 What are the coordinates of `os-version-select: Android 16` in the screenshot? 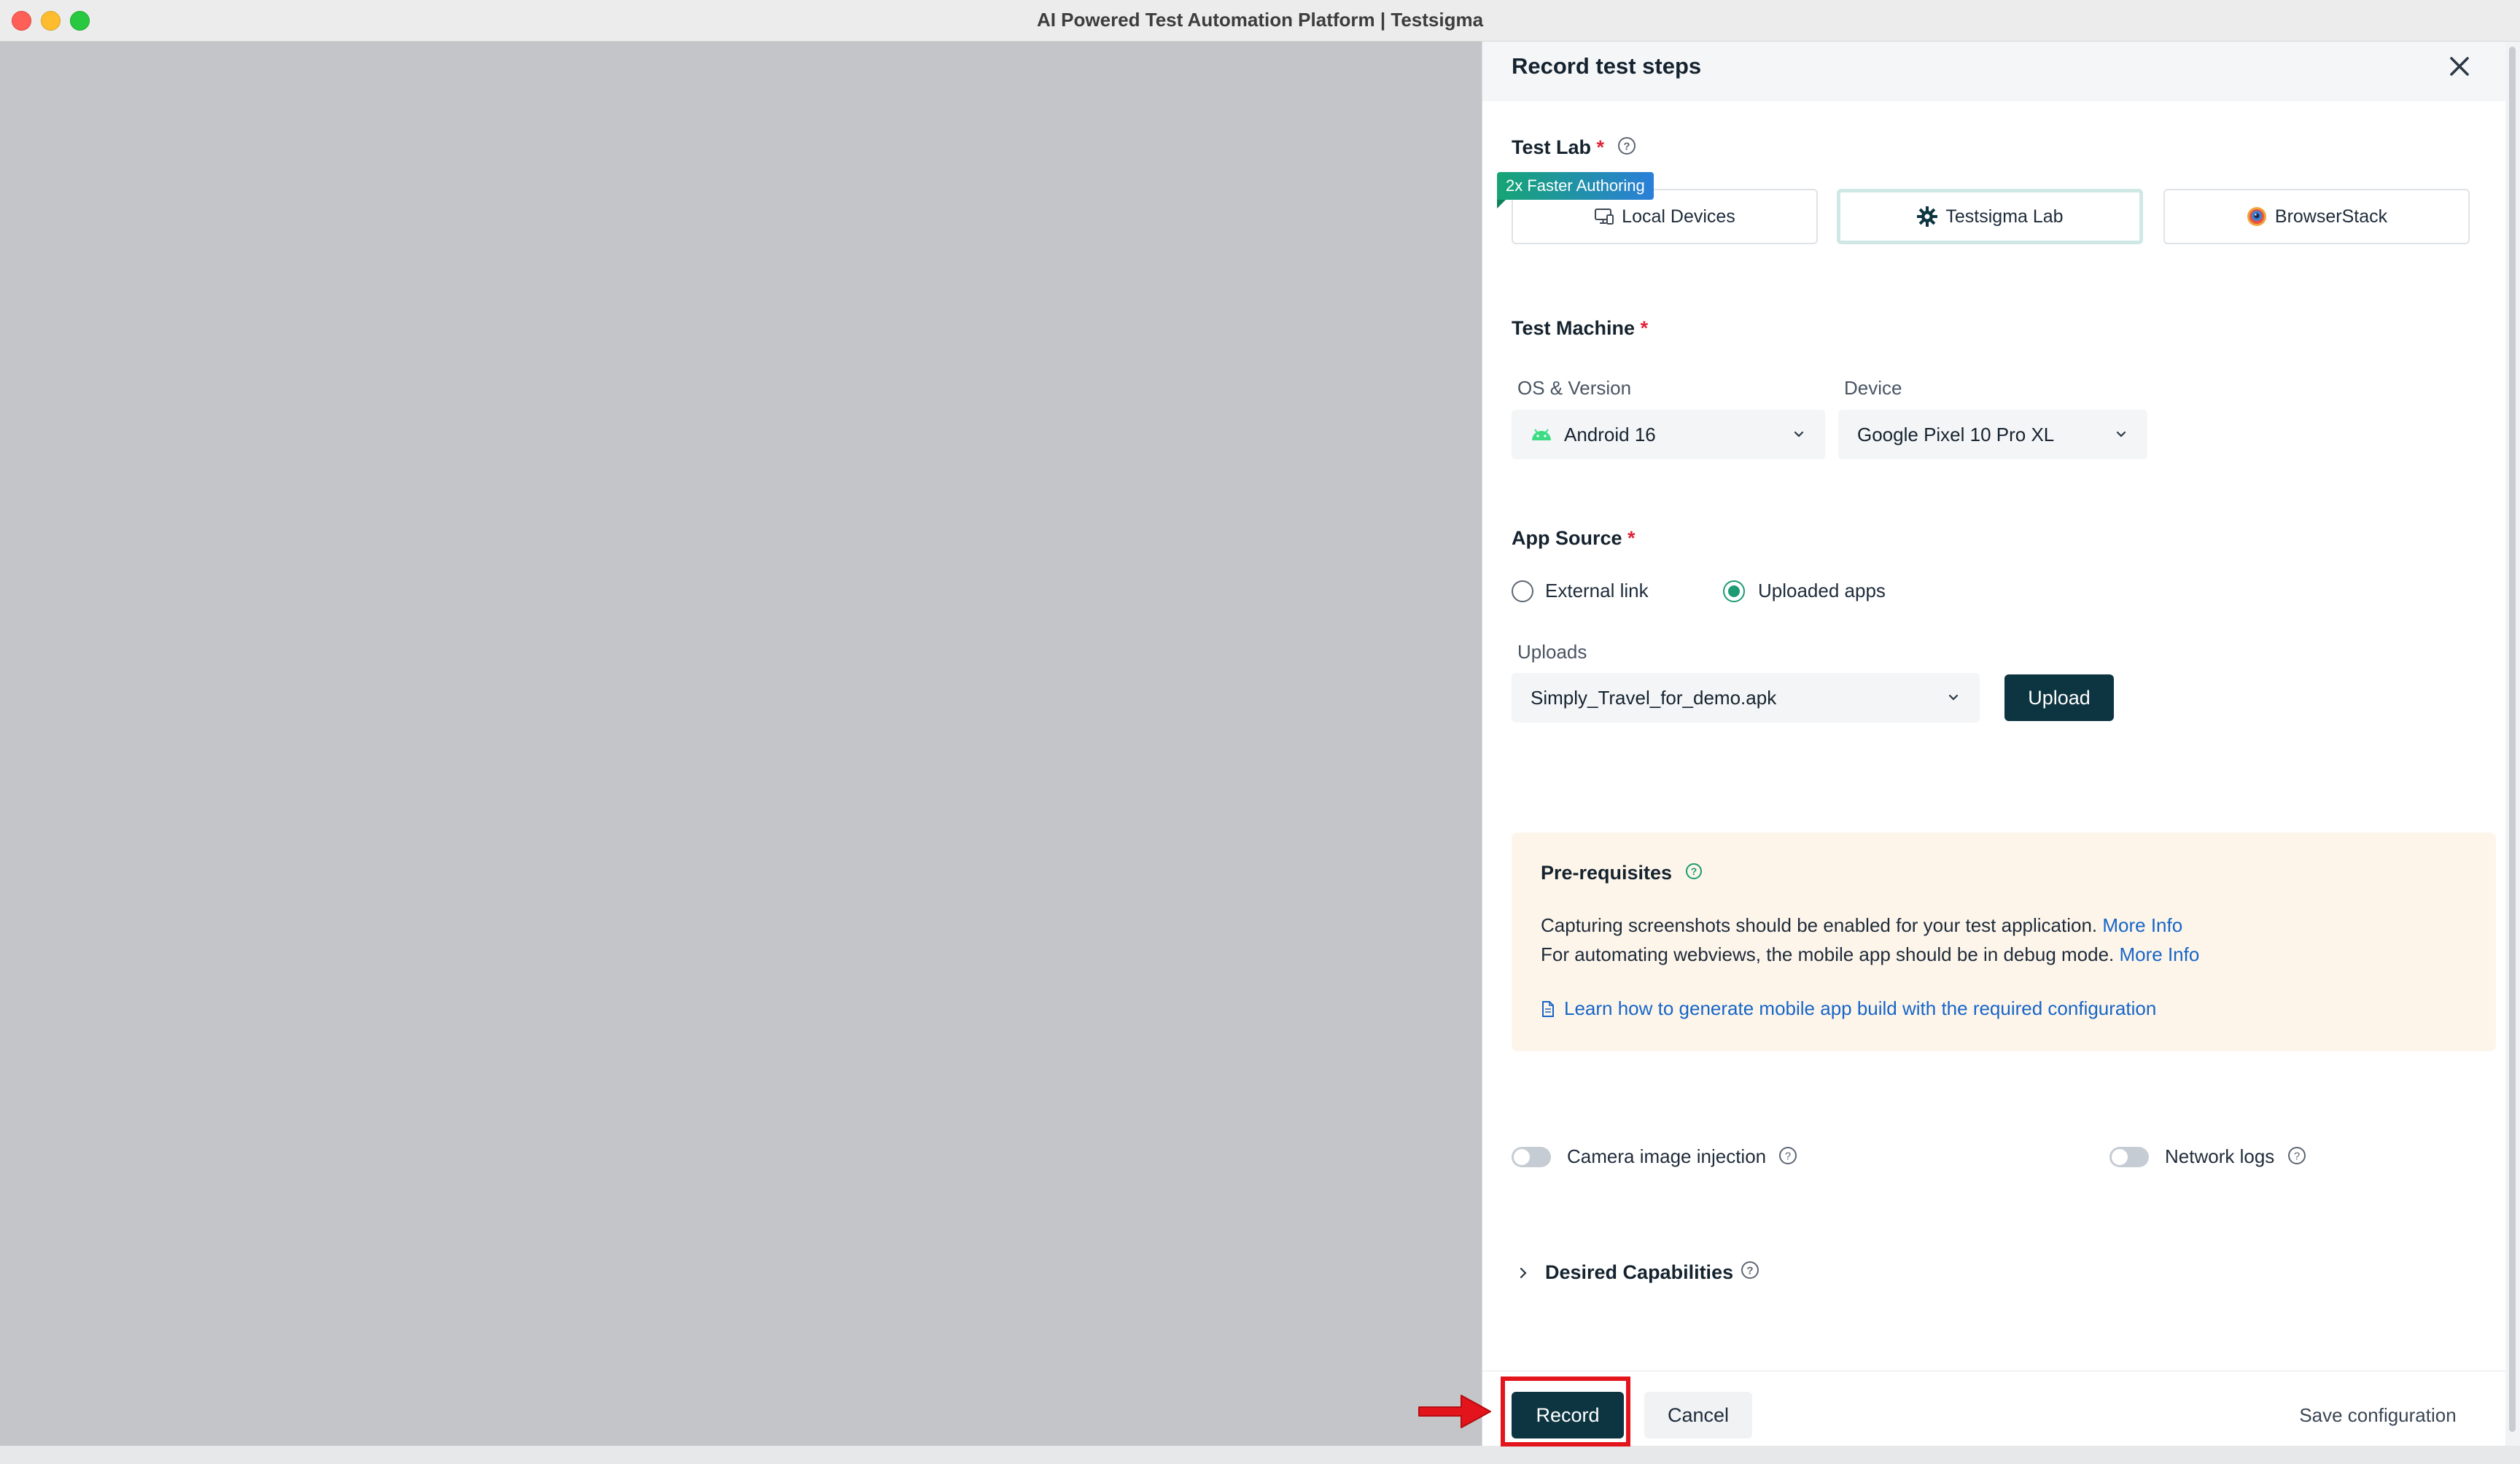 It's located at (1668, 434).